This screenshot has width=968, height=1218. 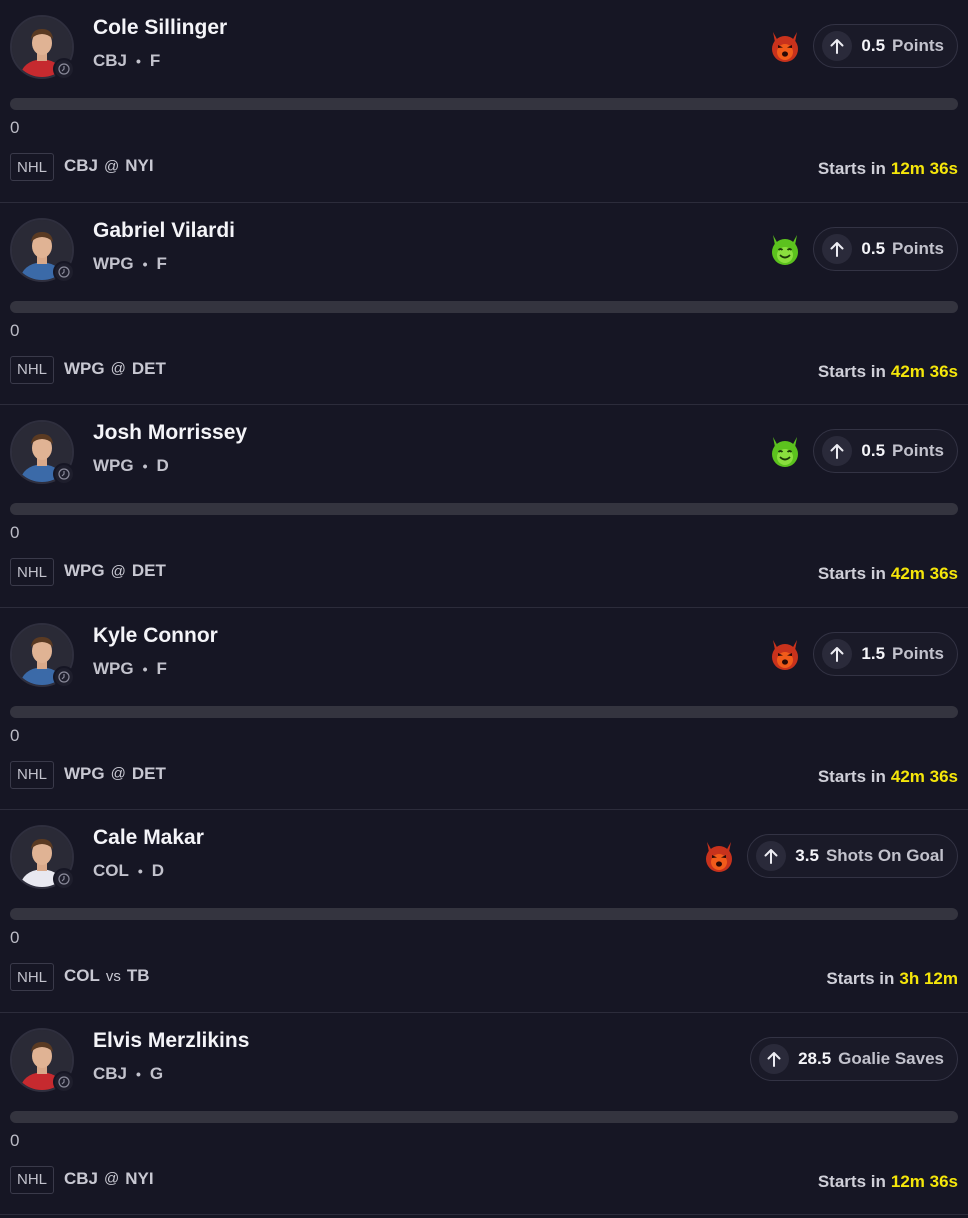 I want to click on projection-line: 3.5, so click(x=807, y=855).